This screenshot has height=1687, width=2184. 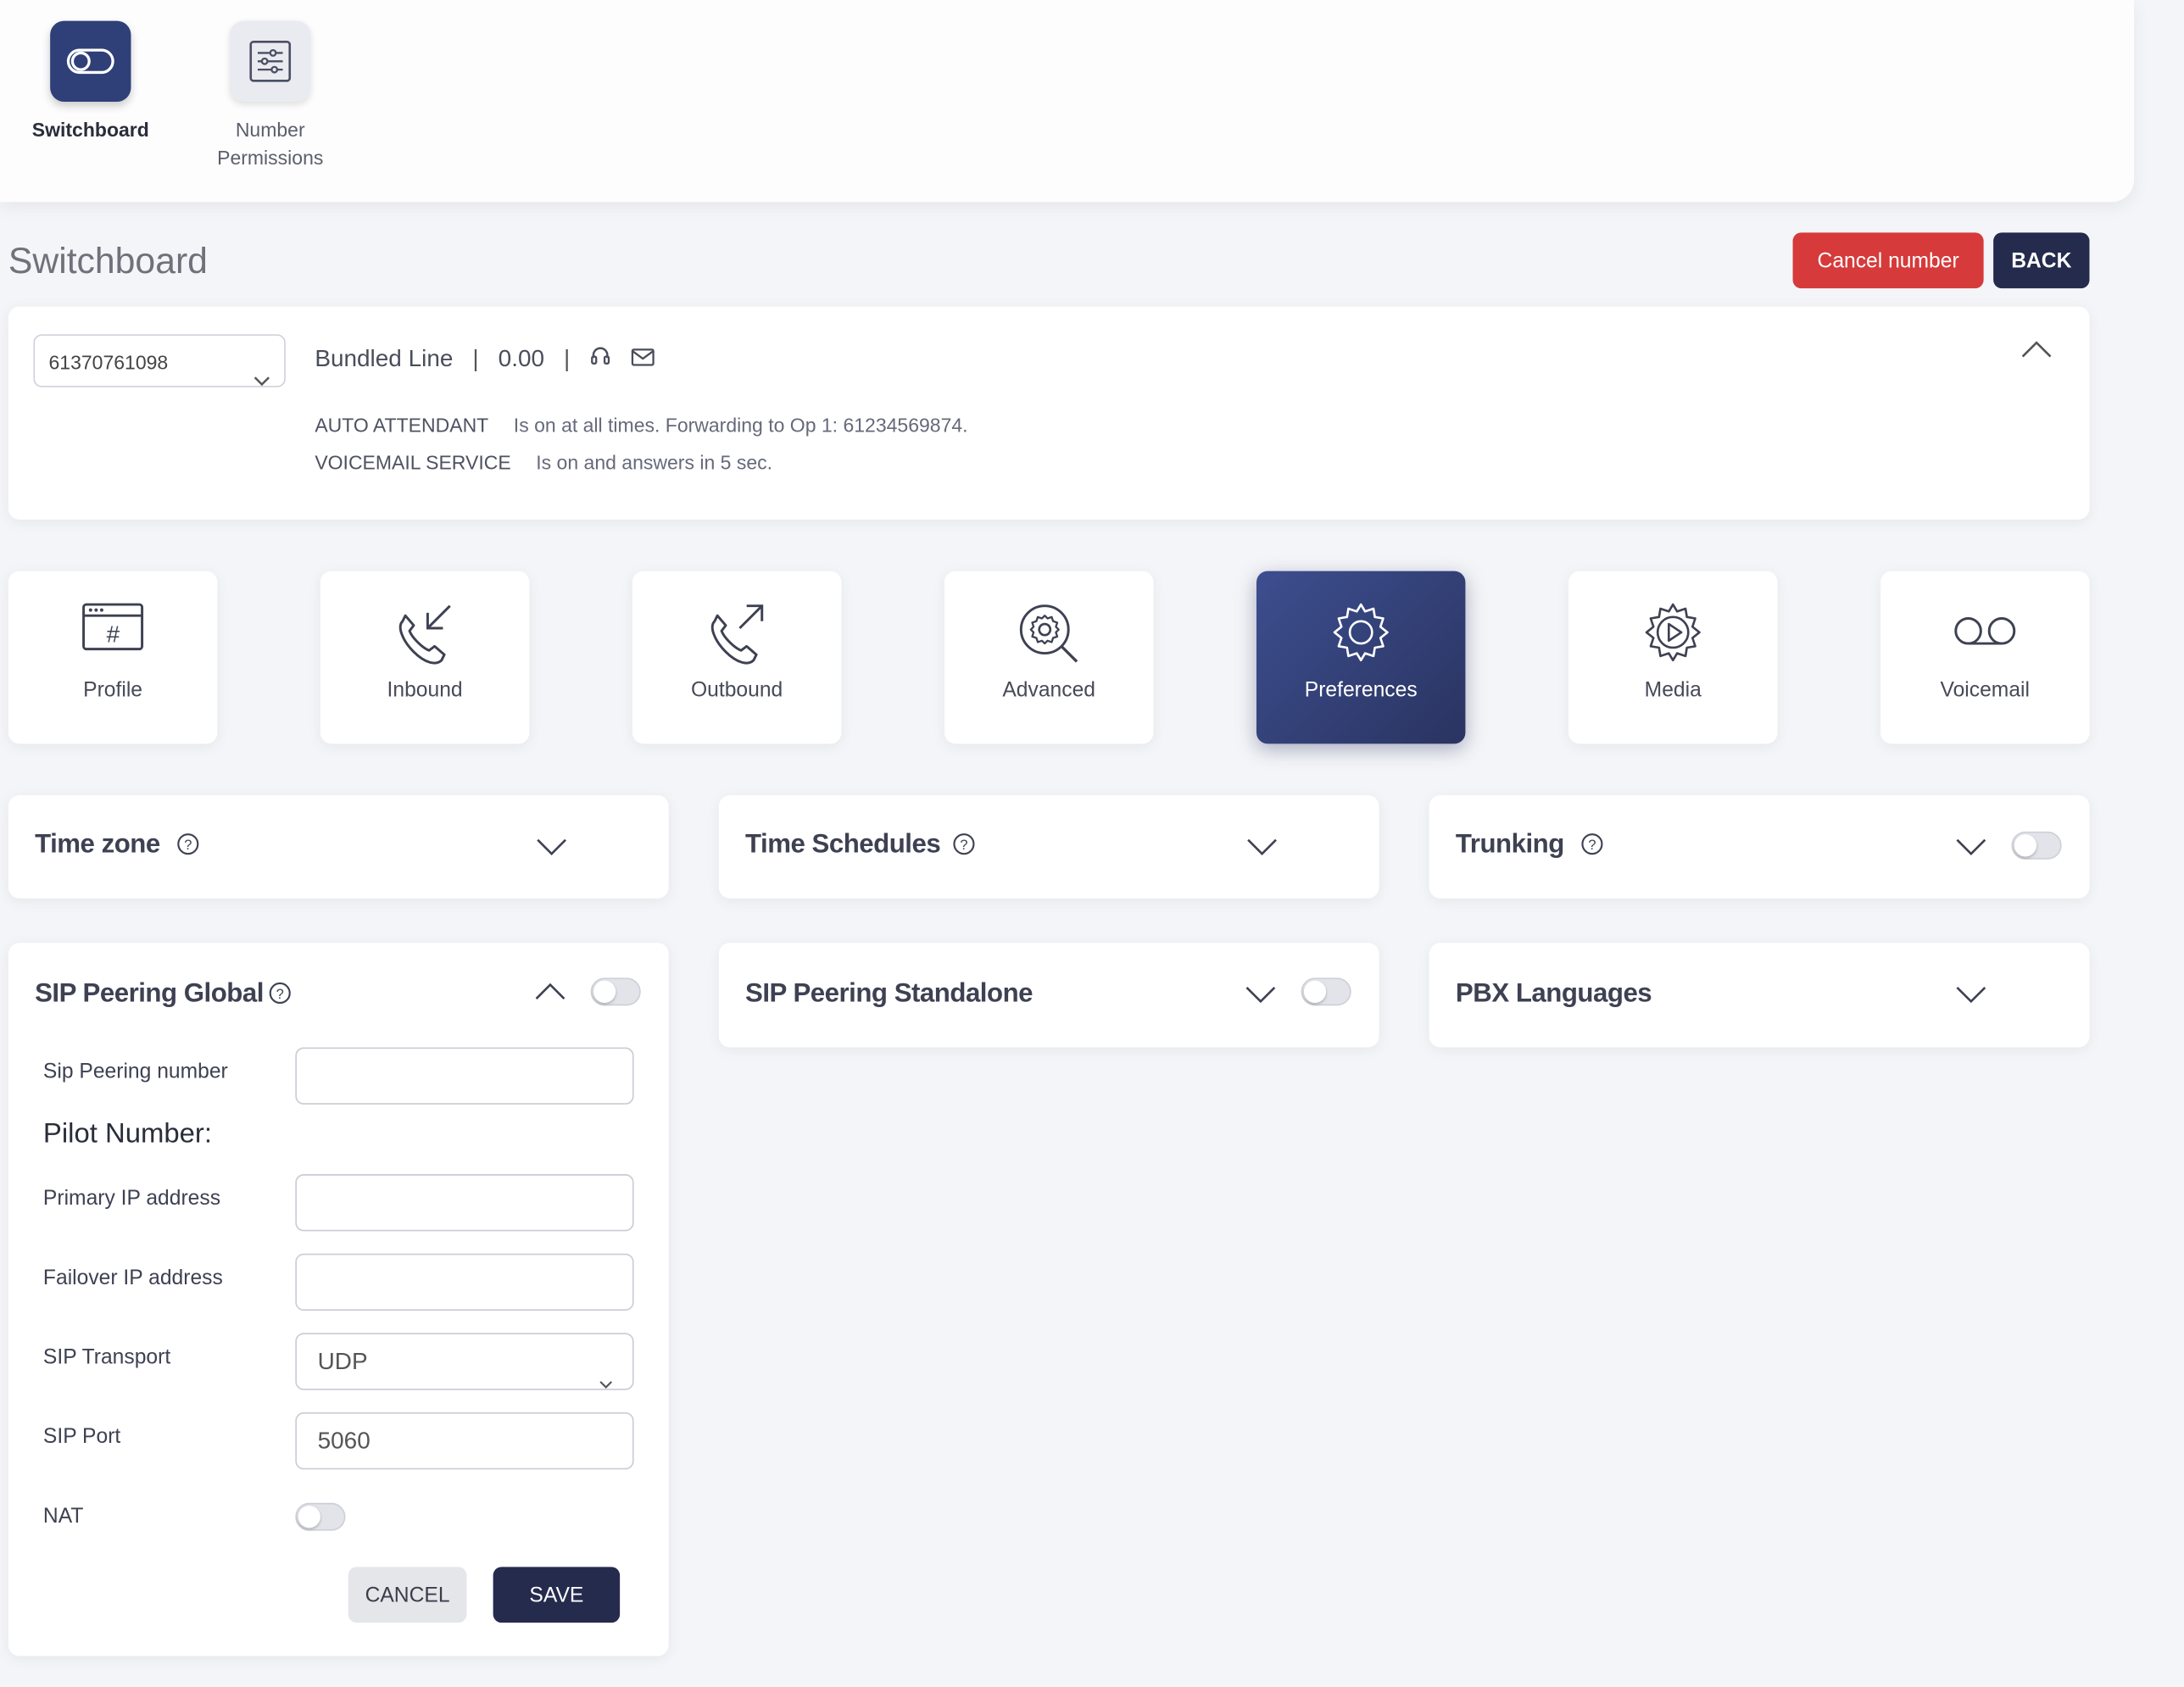 What do you see at coordinates (97, 845) in the screenshot?
I see `panel-title: Time zone` at bounding box center [97, 845].